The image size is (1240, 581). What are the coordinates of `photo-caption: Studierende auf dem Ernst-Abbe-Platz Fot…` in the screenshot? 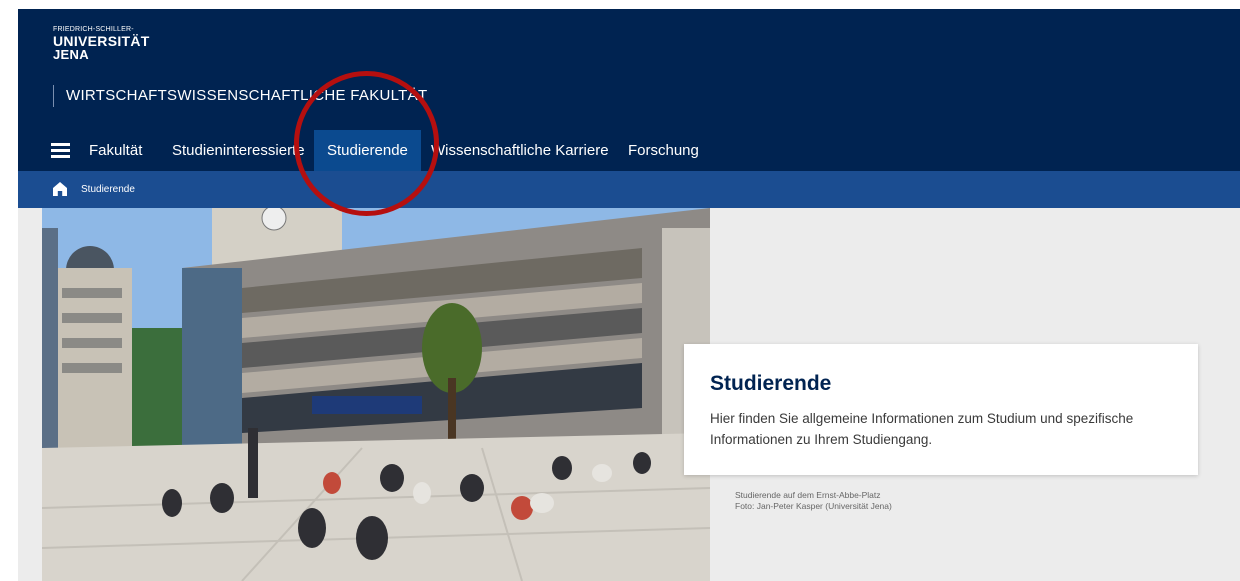 It's located at (813, 501).